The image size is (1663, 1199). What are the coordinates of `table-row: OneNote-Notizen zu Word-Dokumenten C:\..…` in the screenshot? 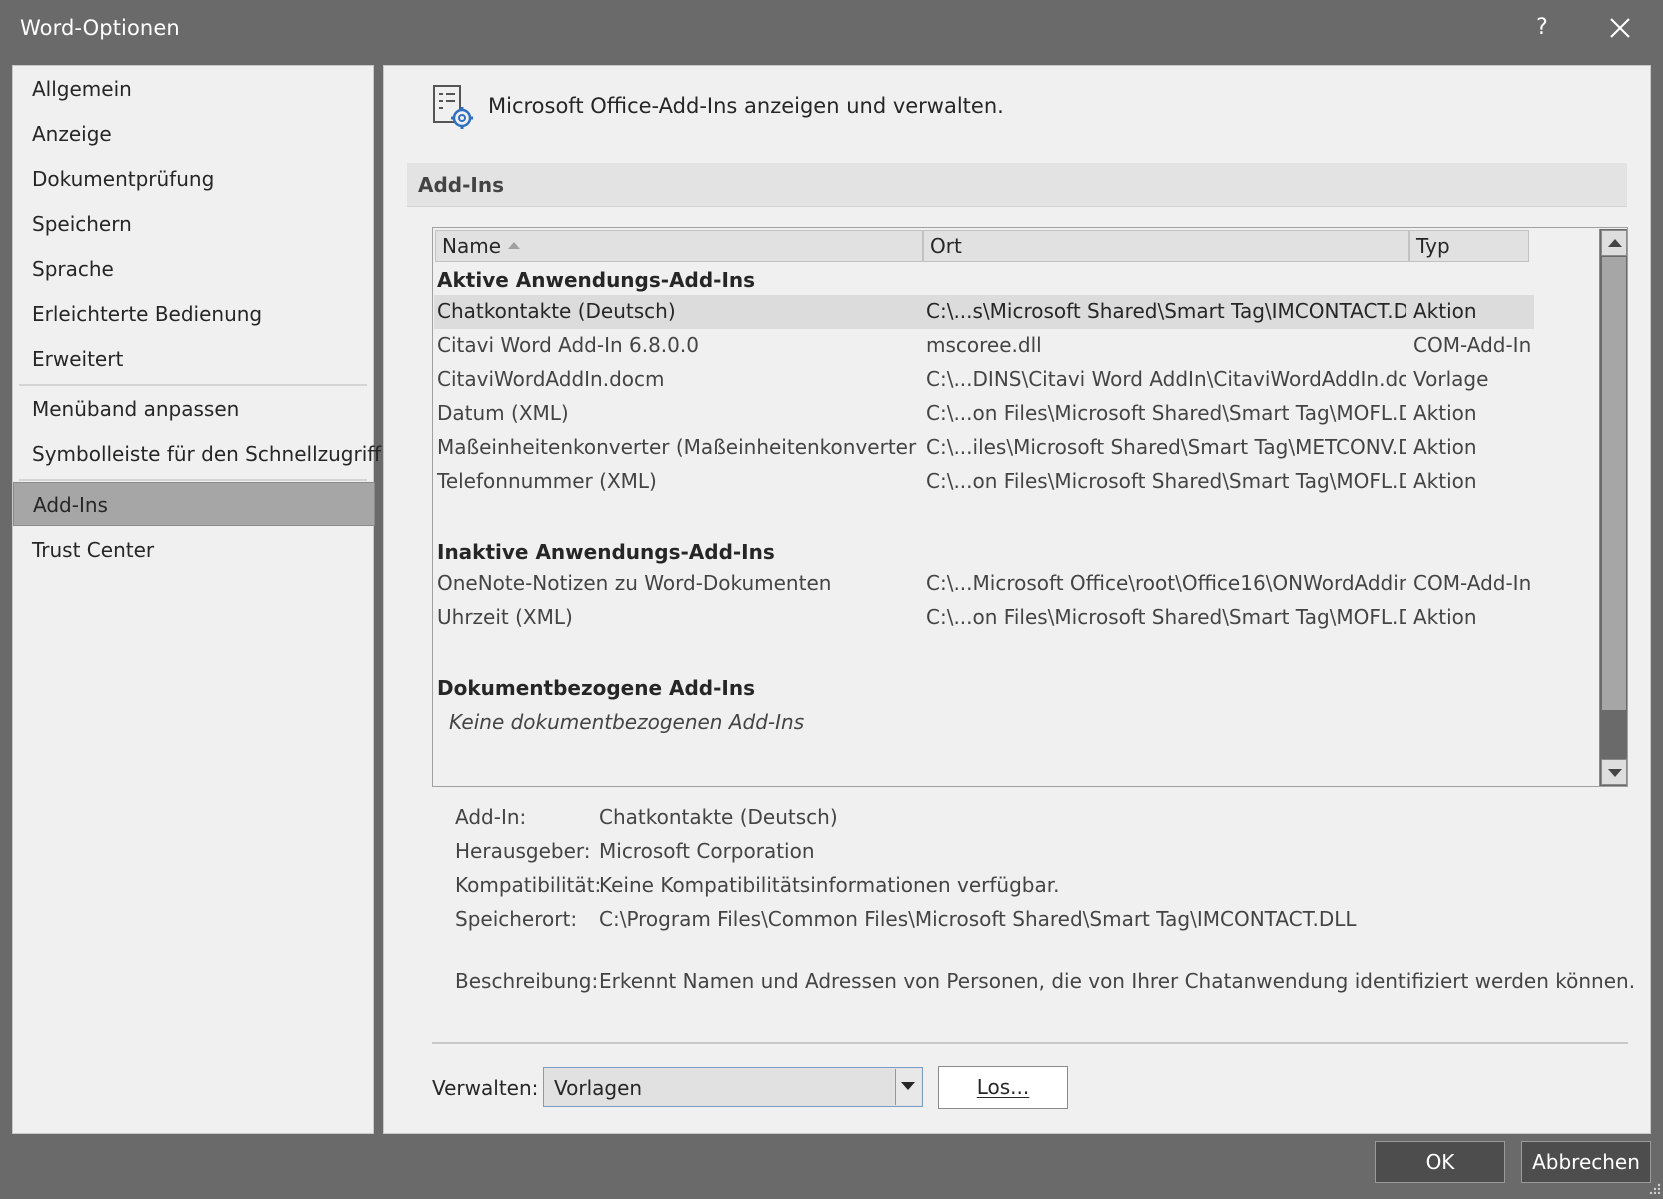 It's located at (984, 584).